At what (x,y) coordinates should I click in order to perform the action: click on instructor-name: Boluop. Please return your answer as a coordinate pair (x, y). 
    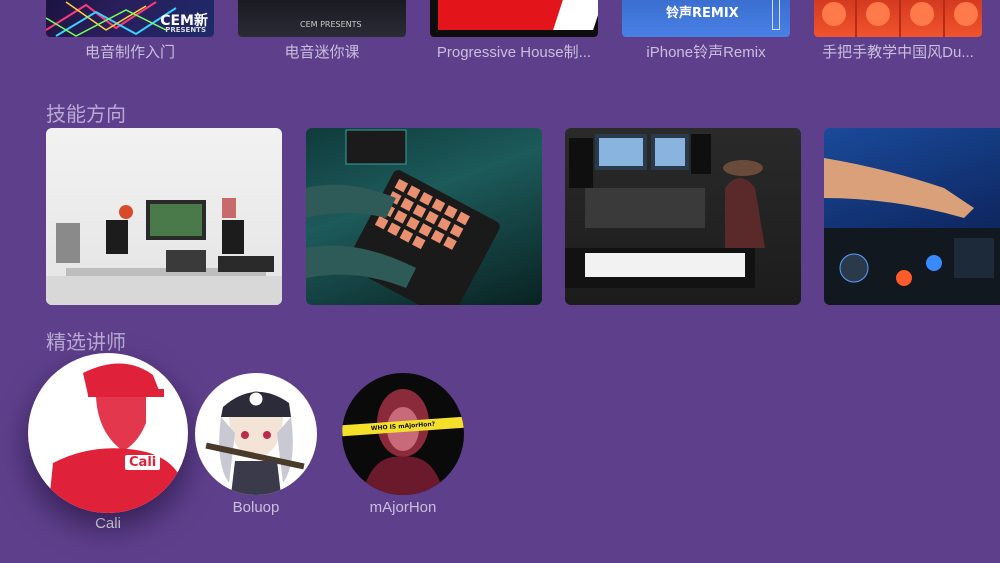
    Looking at the image, I should click on (256, 507).